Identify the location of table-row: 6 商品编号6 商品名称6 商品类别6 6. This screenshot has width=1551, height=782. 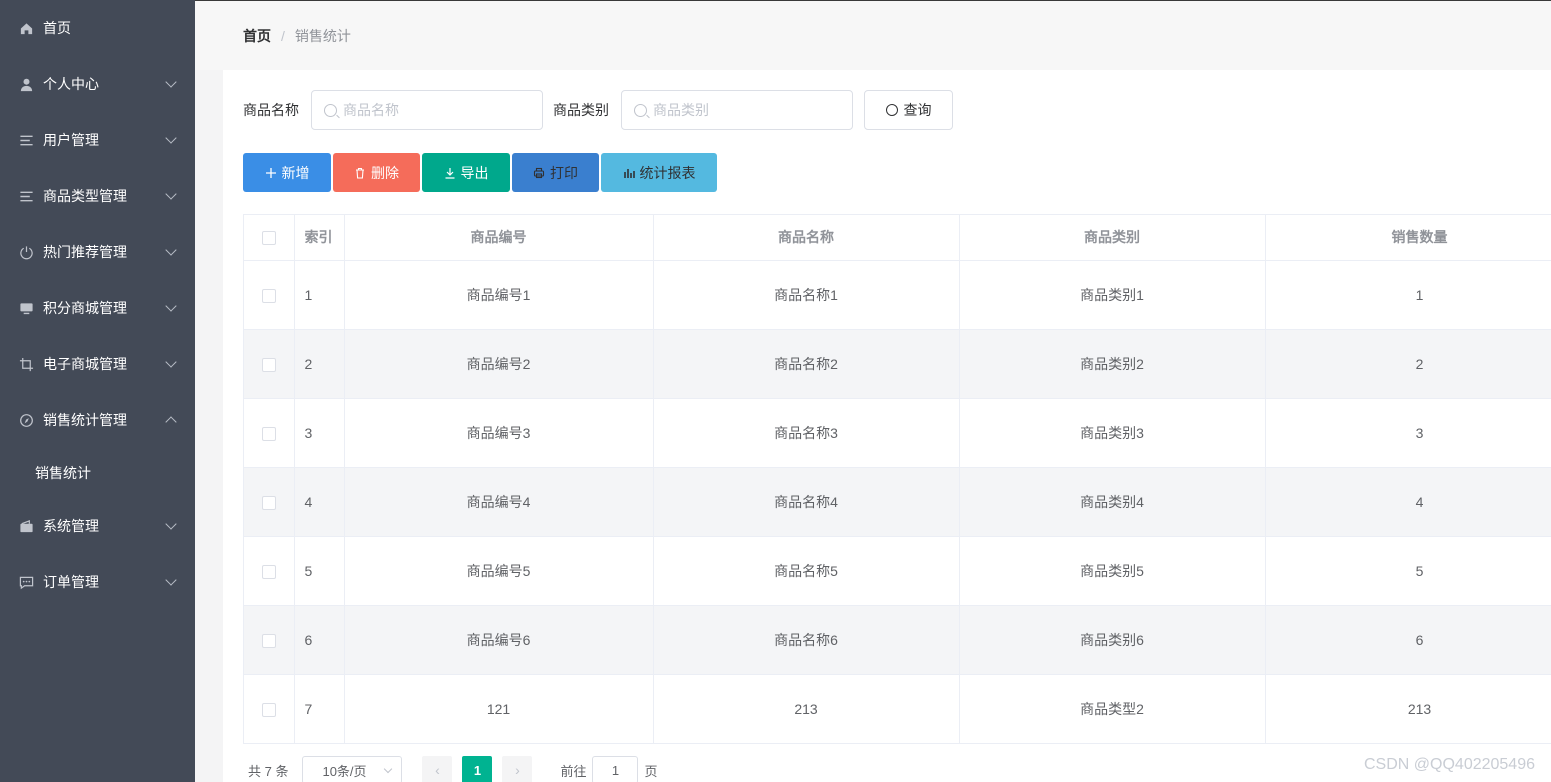
(897, 640).